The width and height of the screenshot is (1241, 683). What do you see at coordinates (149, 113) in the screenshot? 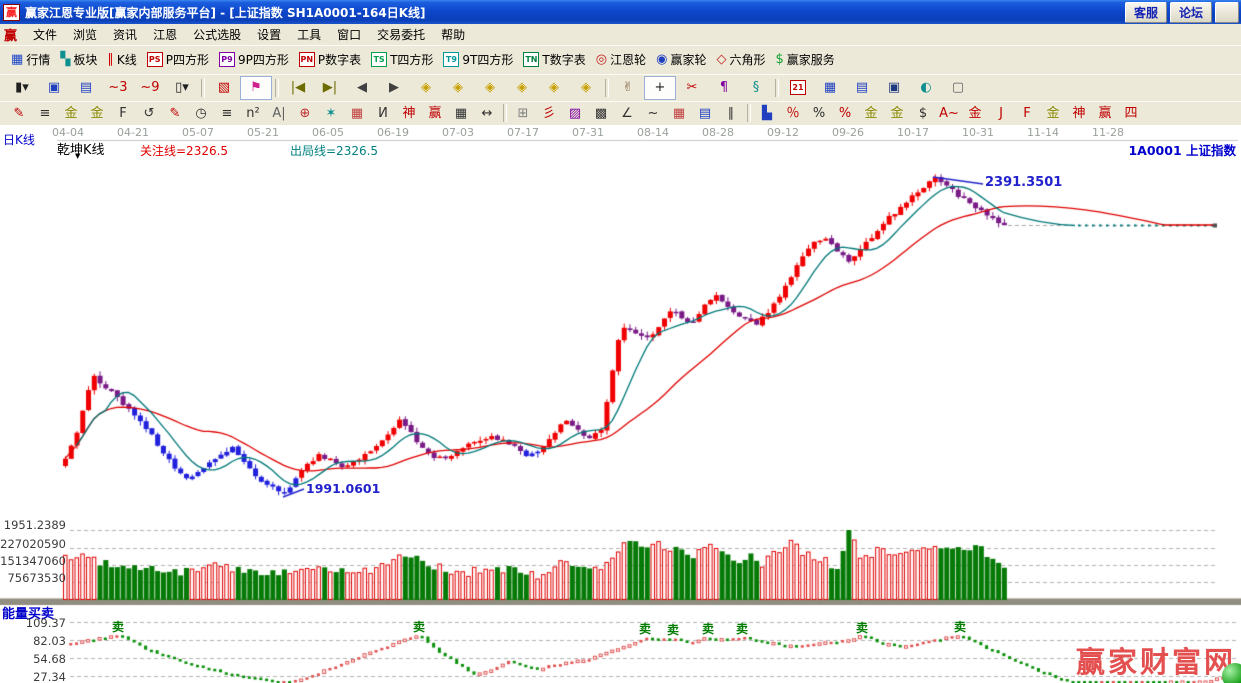
I see `spiral-button: ↺` at bounding box center [149, 113].